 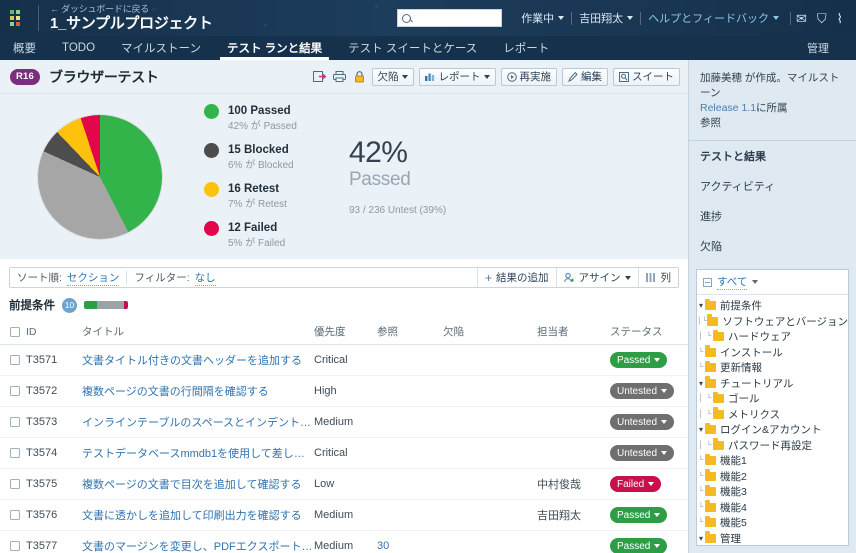 I want to click on cell-title: 複数ページの文書で目次を追加して確認する, so click(x=198, y=484).